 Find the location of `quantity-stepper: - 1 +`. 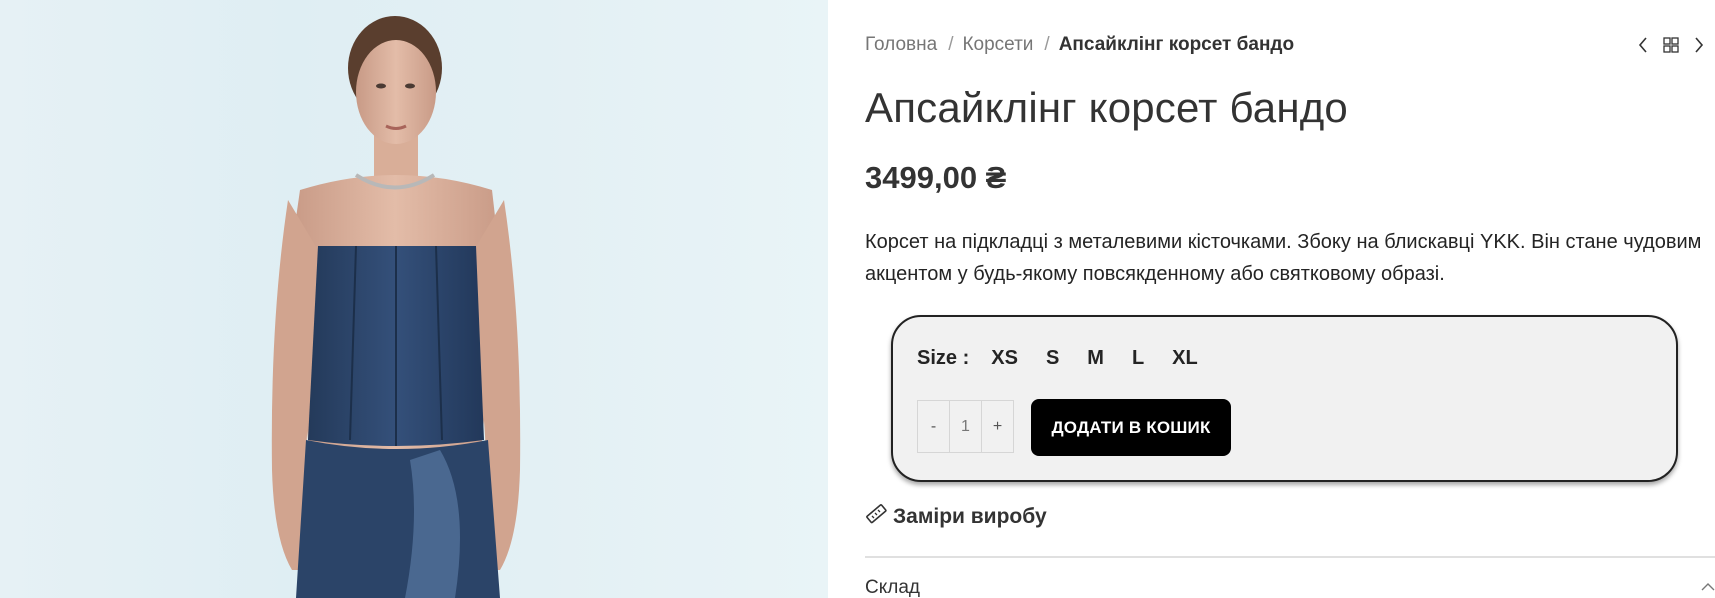

quantity-stepper: - 1 + is located at coordinates (965, 426).